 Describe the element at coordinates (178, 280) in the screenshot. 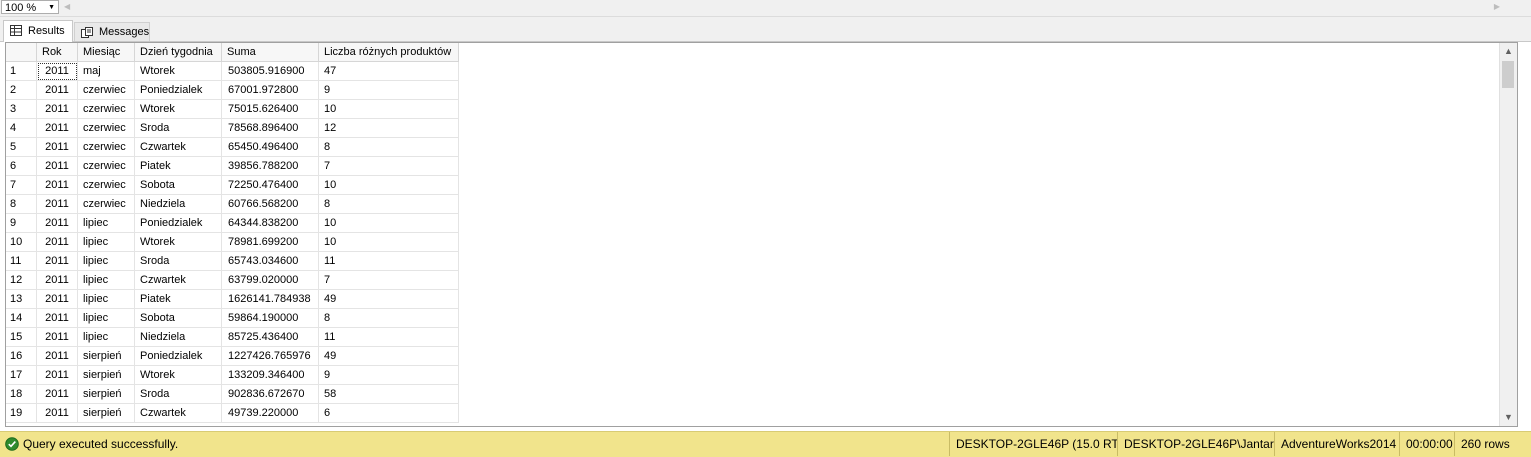

I see `cell-dzien: Czwartek` at that location.